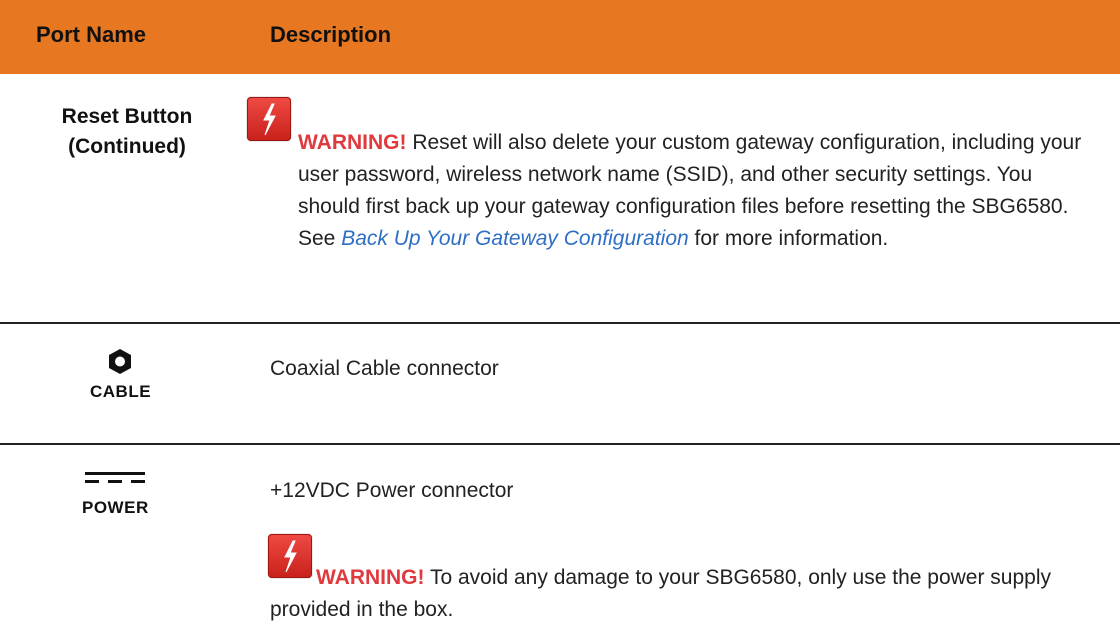 The image size is (1120, 628). What do you see at coordinates (384, 368) in the screenshot?
I see `cable-description: Coaxial Cable connector` at bounding box center [384, 368].